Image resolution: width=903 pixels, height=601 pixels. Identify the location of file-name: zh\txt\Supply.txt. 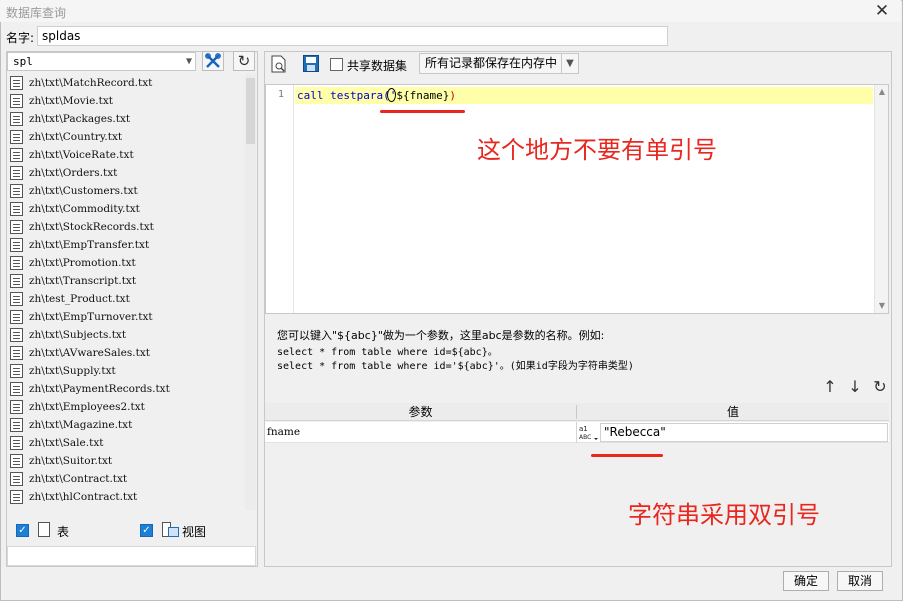
(72, 371).